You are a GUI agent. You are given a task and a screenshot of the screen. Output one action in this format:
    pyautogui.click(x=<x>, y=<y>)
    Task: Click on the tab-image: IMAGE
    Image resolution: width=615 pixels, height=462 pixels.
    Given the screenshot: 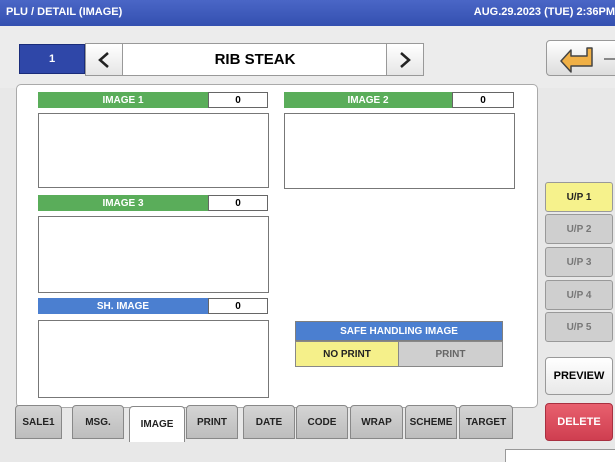 What is the action you would take?
    pyautogui.click(x=157, y=424)
    